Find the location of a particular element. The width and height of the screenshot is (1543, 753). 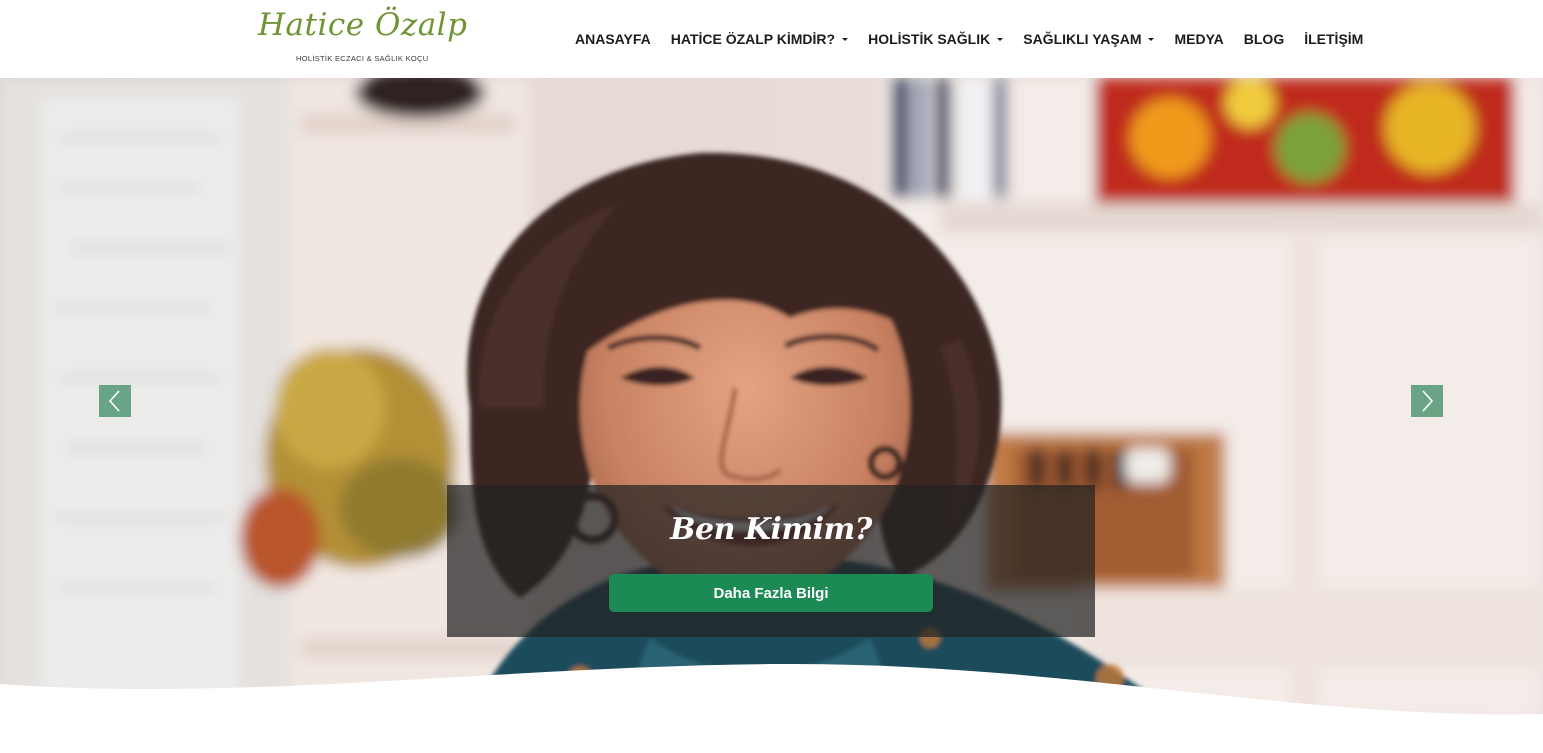

chevron-left-icon is located at coordinates (114, 401).